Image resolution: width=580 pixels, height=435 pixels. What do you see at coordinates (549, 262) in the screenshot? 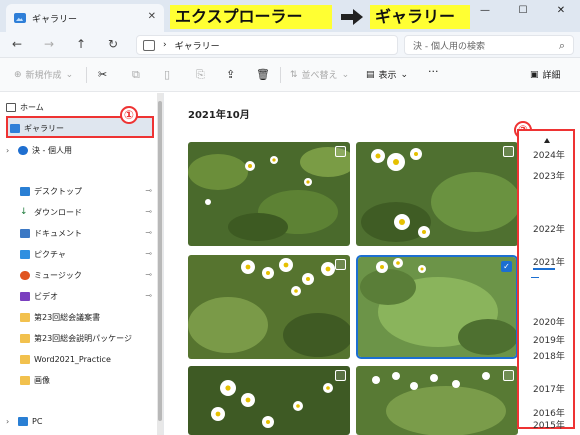
I see `timeline-year-current: 2021年` at bounding box center [549, 262].